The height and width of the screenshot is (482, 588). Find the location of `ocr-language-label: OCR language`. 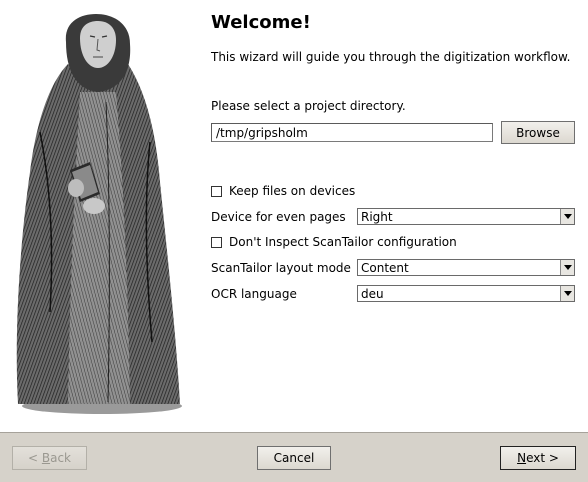

ocr-language-label: OCR language is located at coordinates (254, 294).